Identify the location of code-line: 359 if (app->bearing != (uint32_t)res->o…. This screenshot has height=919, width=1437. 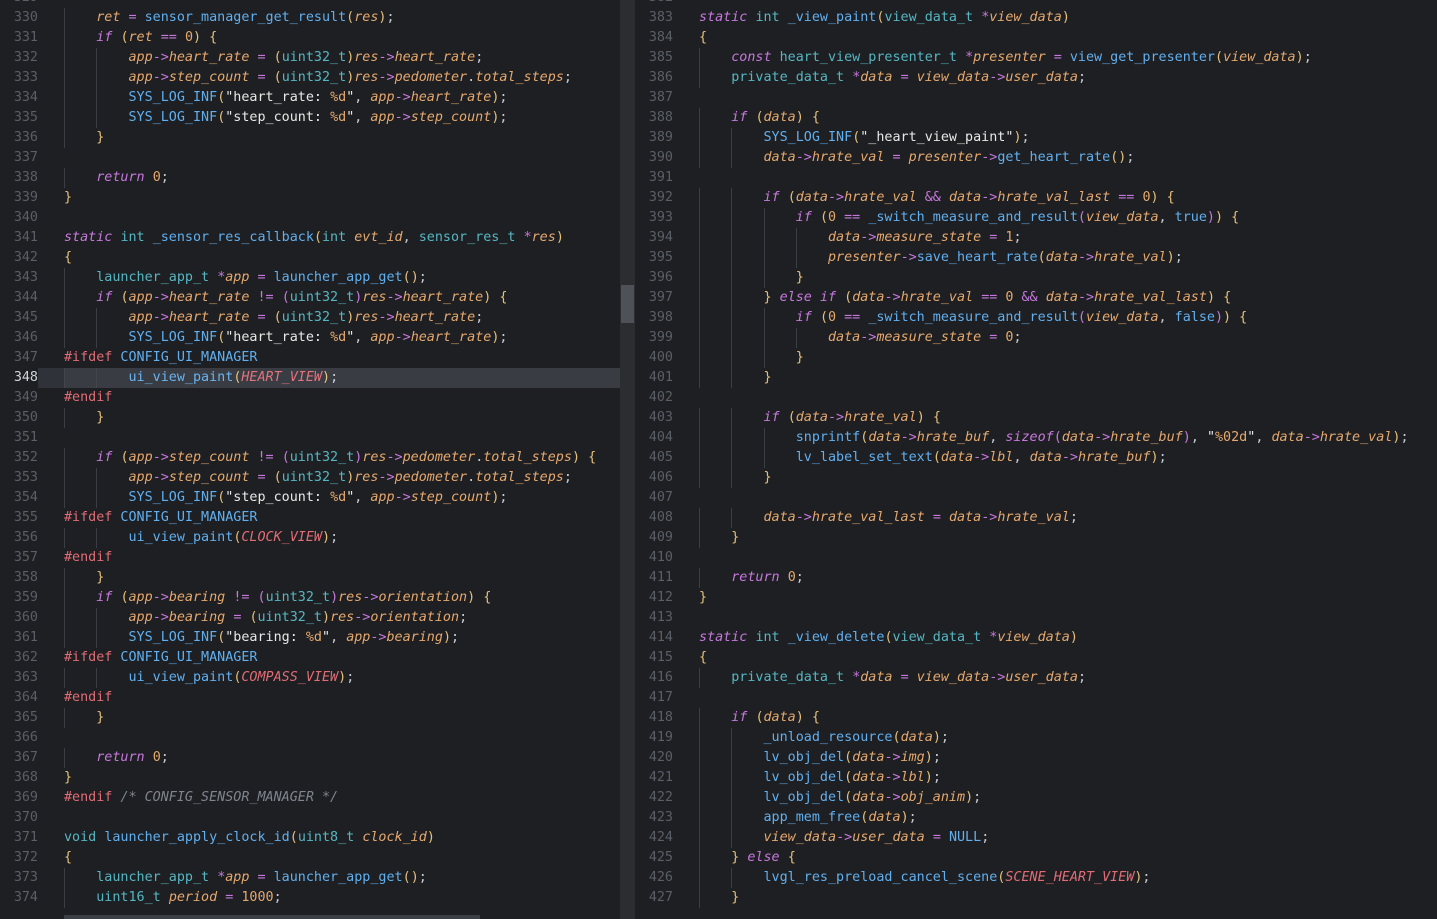
(310, 598).